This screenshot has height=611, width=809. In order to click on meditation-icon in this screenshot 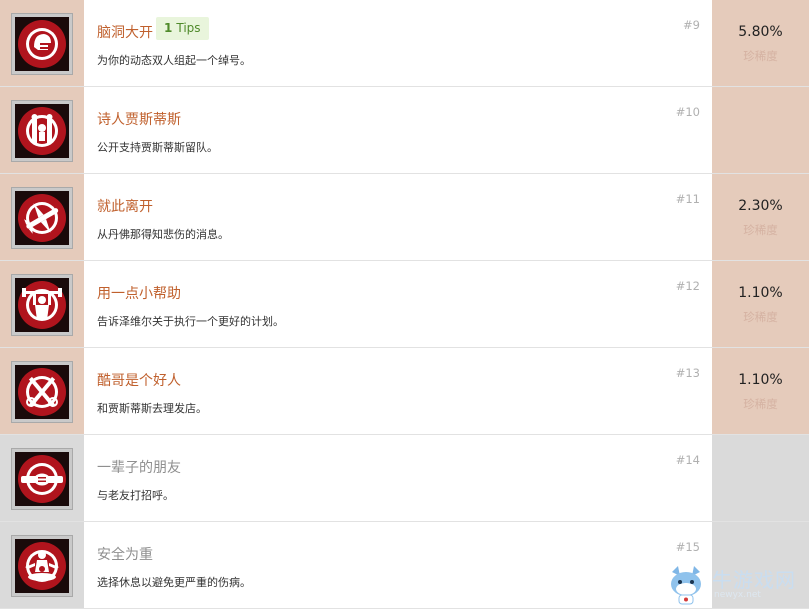, I will do `click(42, 566)`.